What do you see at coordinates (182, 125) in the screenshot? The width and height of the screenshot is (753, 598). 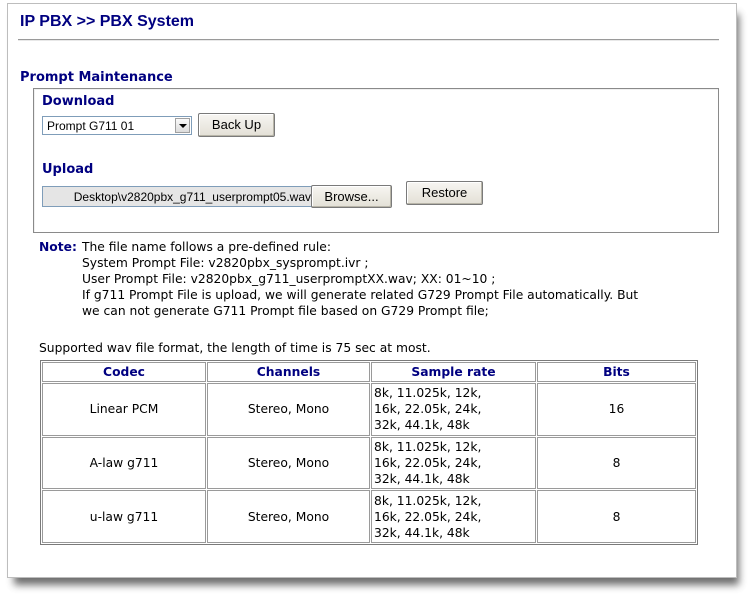 I see `chevron-down-icon` at bounding box center [182, 125].